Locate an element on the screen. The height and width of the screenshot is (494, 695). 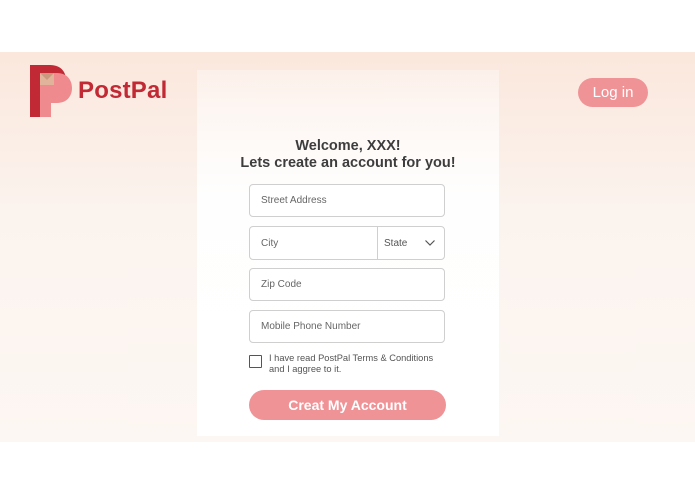
zip-code-input is located at coordinates (347, 284).